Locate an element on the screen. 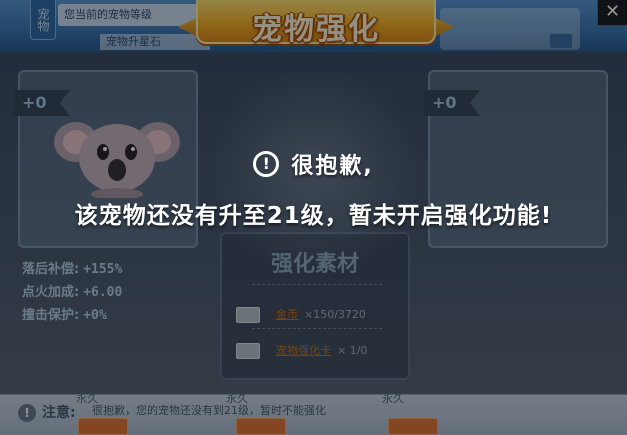 The image size is (627, 435). modal-header: ! 很抱歉, is located at coordinates (313, 164).